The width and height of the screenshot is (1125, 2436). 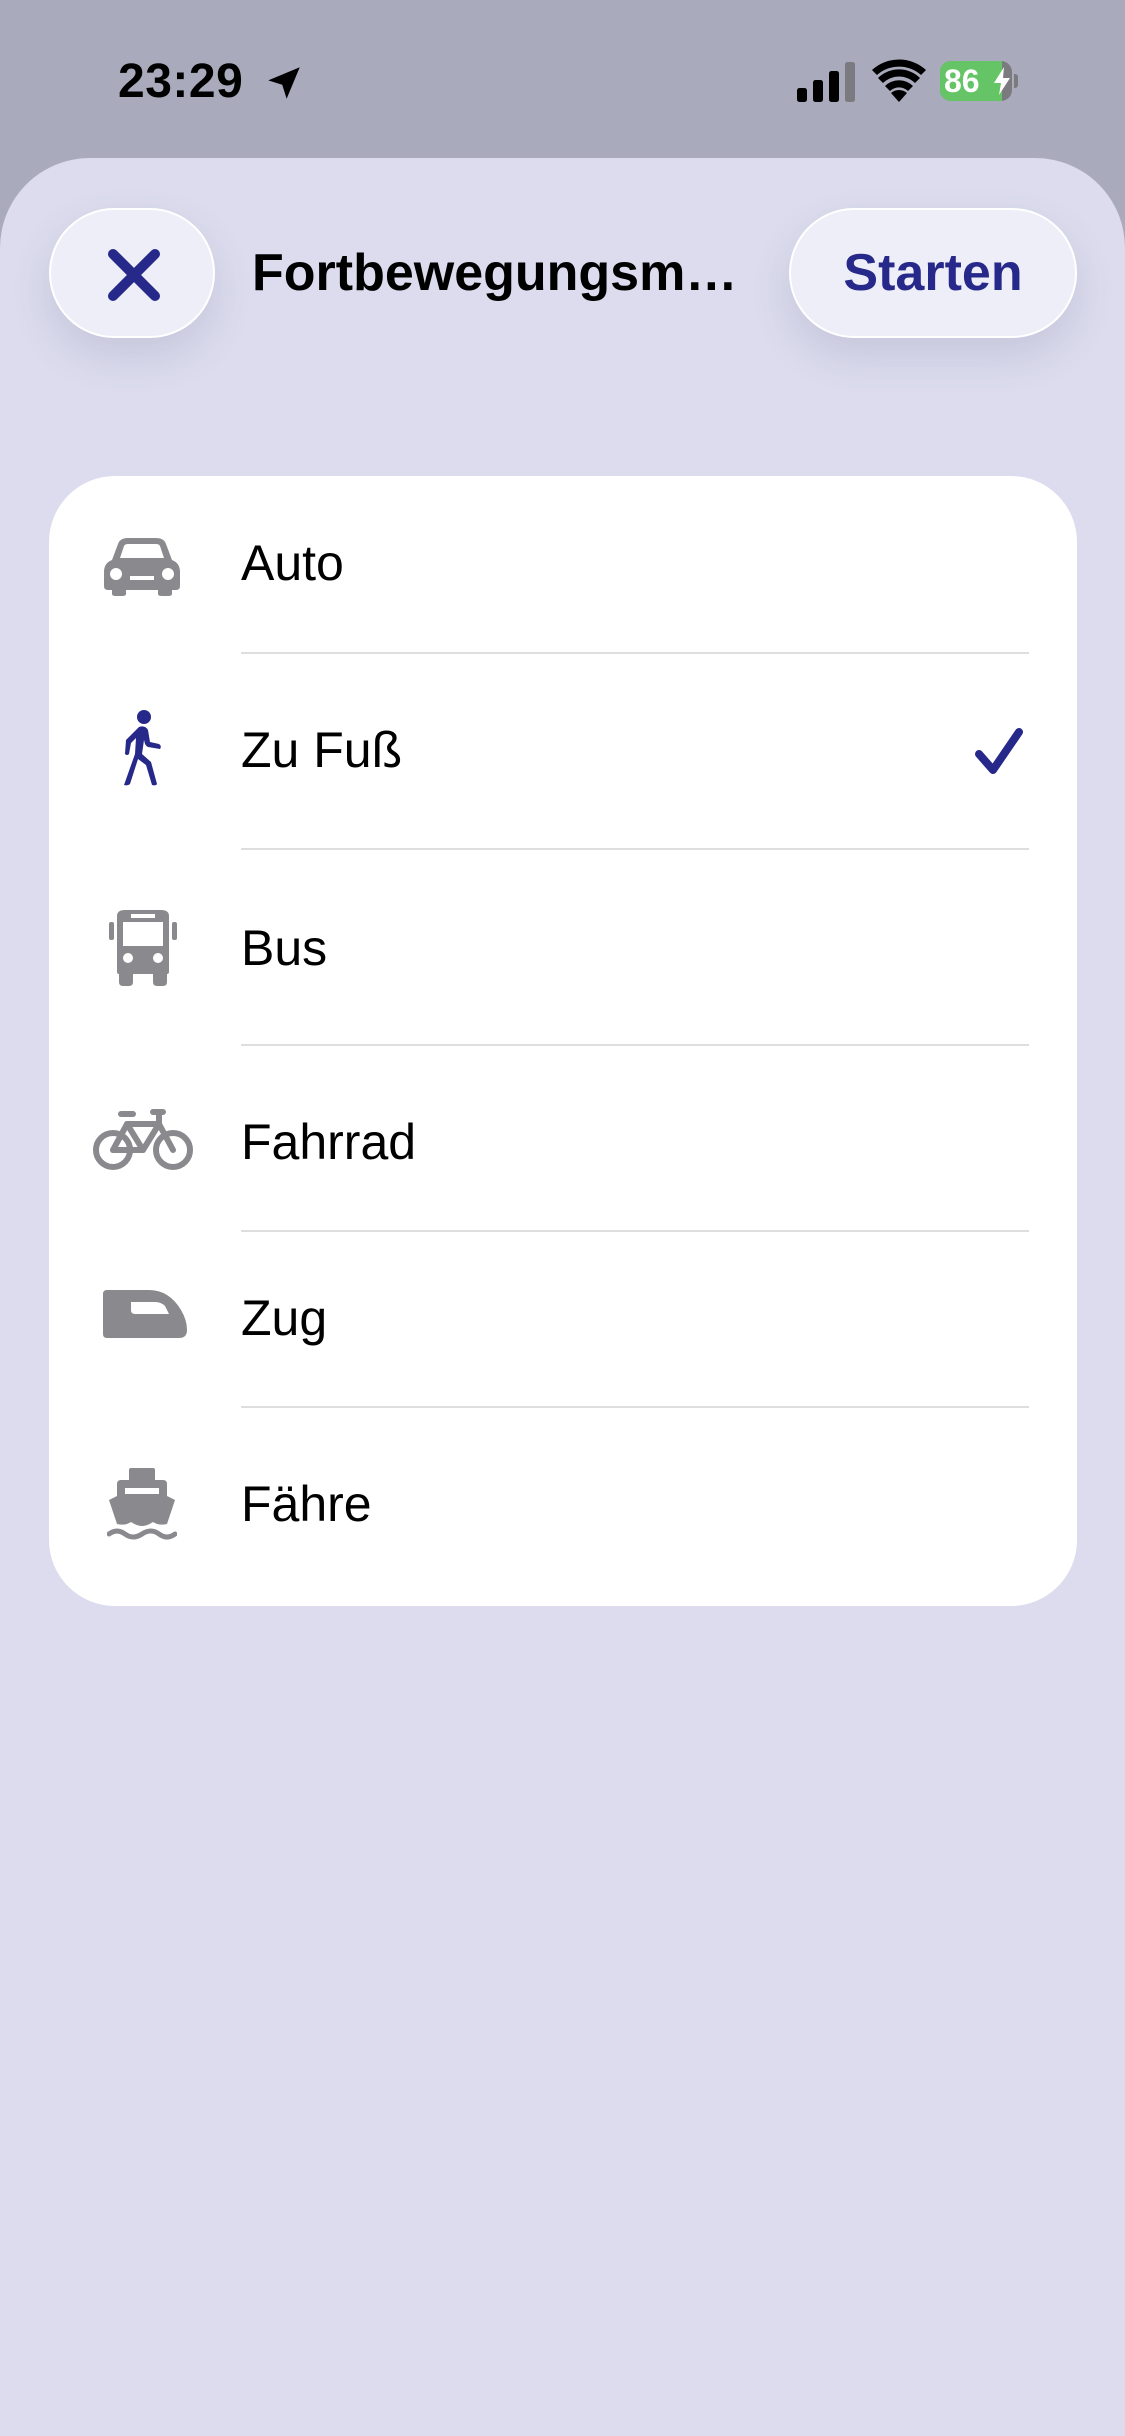 I want to click on option-ferry: Fähre, so click(x=563, y=1507).